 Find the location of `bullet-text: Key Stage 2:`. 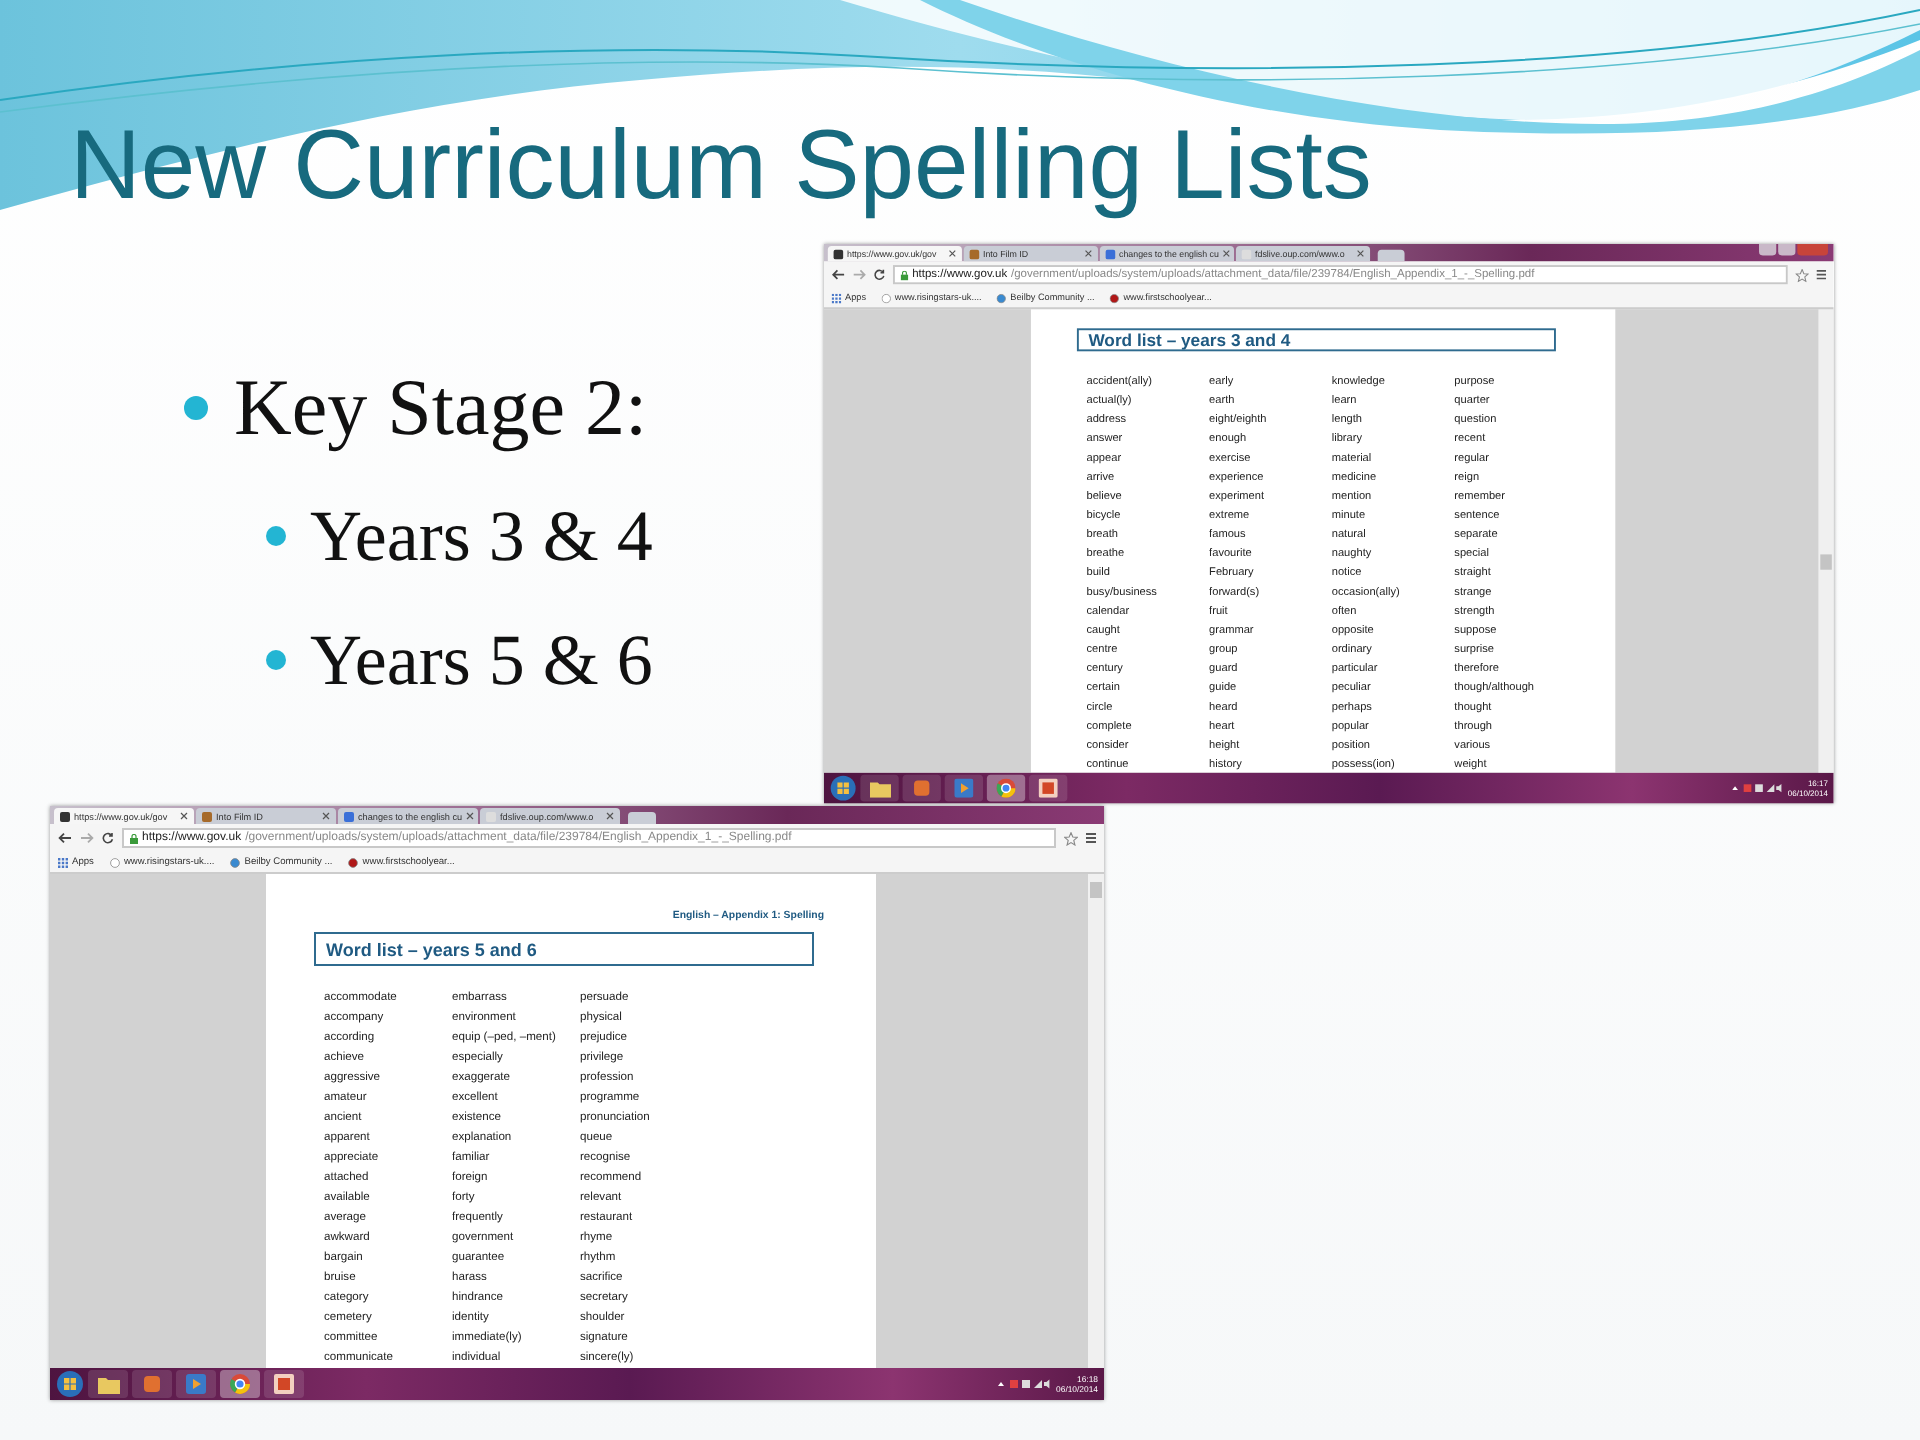

bullet-text: Key Stage 2: is located at coordinates (441, 407).